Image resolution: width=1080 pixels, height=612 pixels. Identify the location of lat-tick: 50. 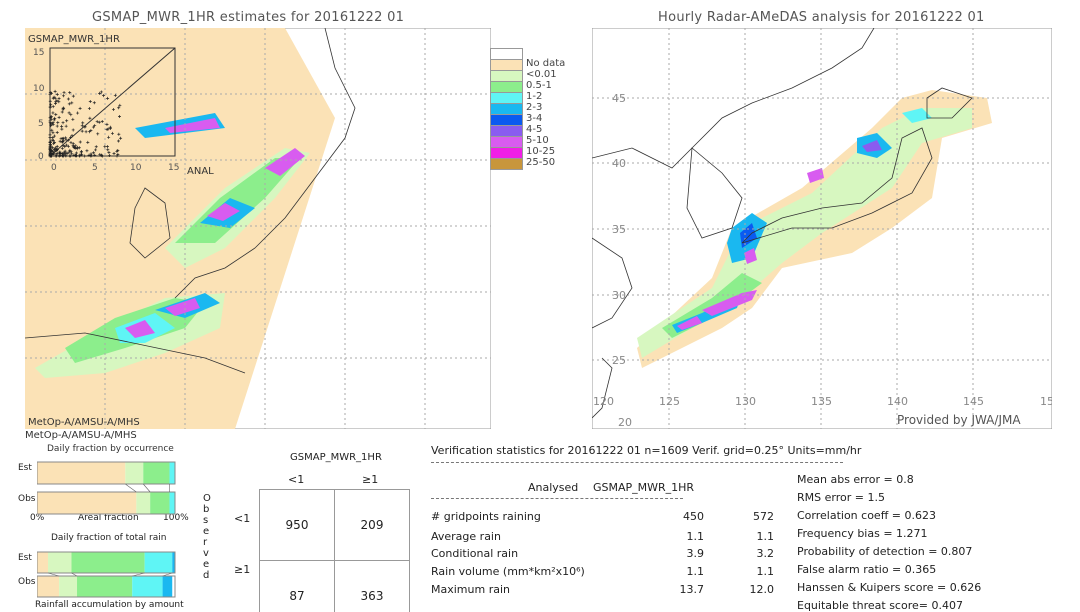
(619, 28).